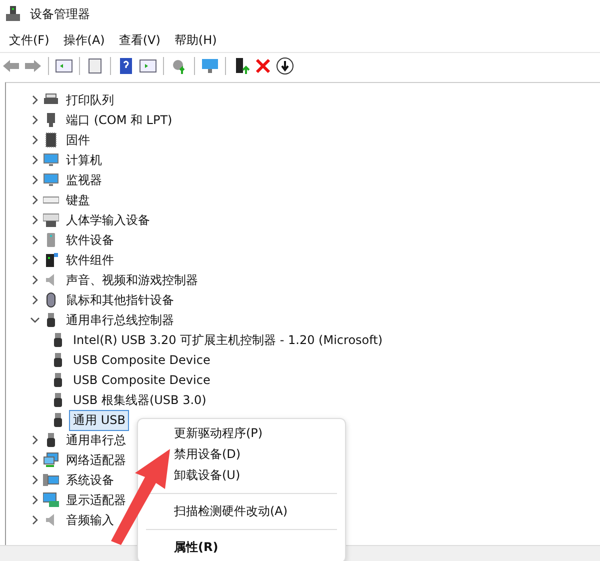 The image size is (600, 561). I want to click on tree-item: 网络适配器, so click(96, 460).